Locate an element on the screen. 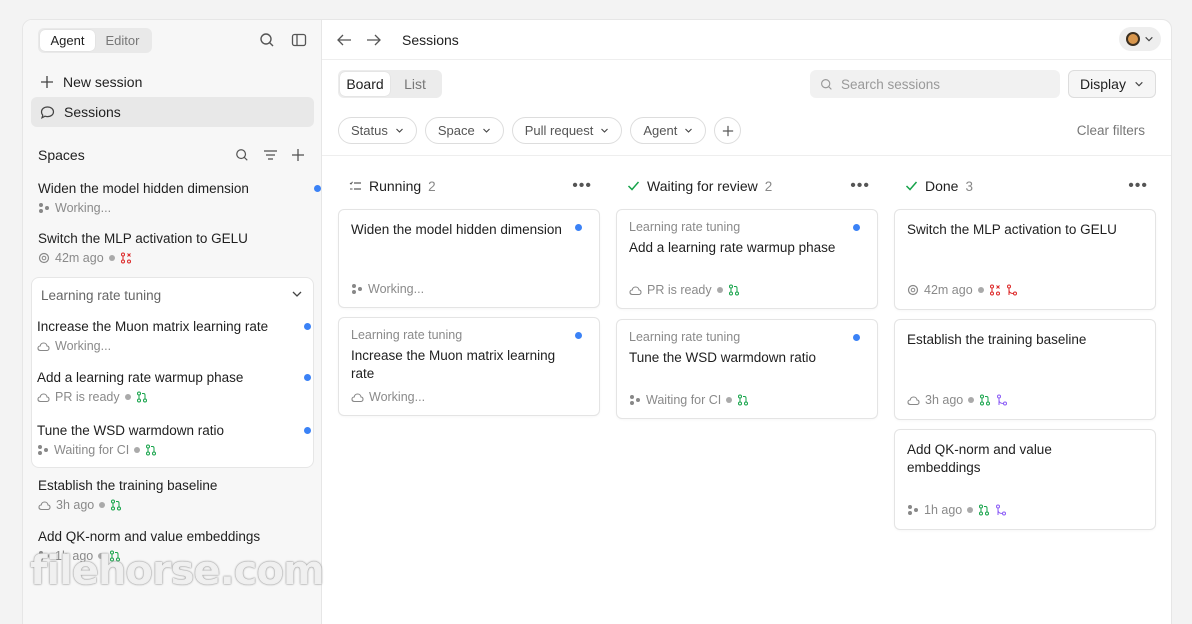  forward-arrow-icon is located at coordinates (374, 40).